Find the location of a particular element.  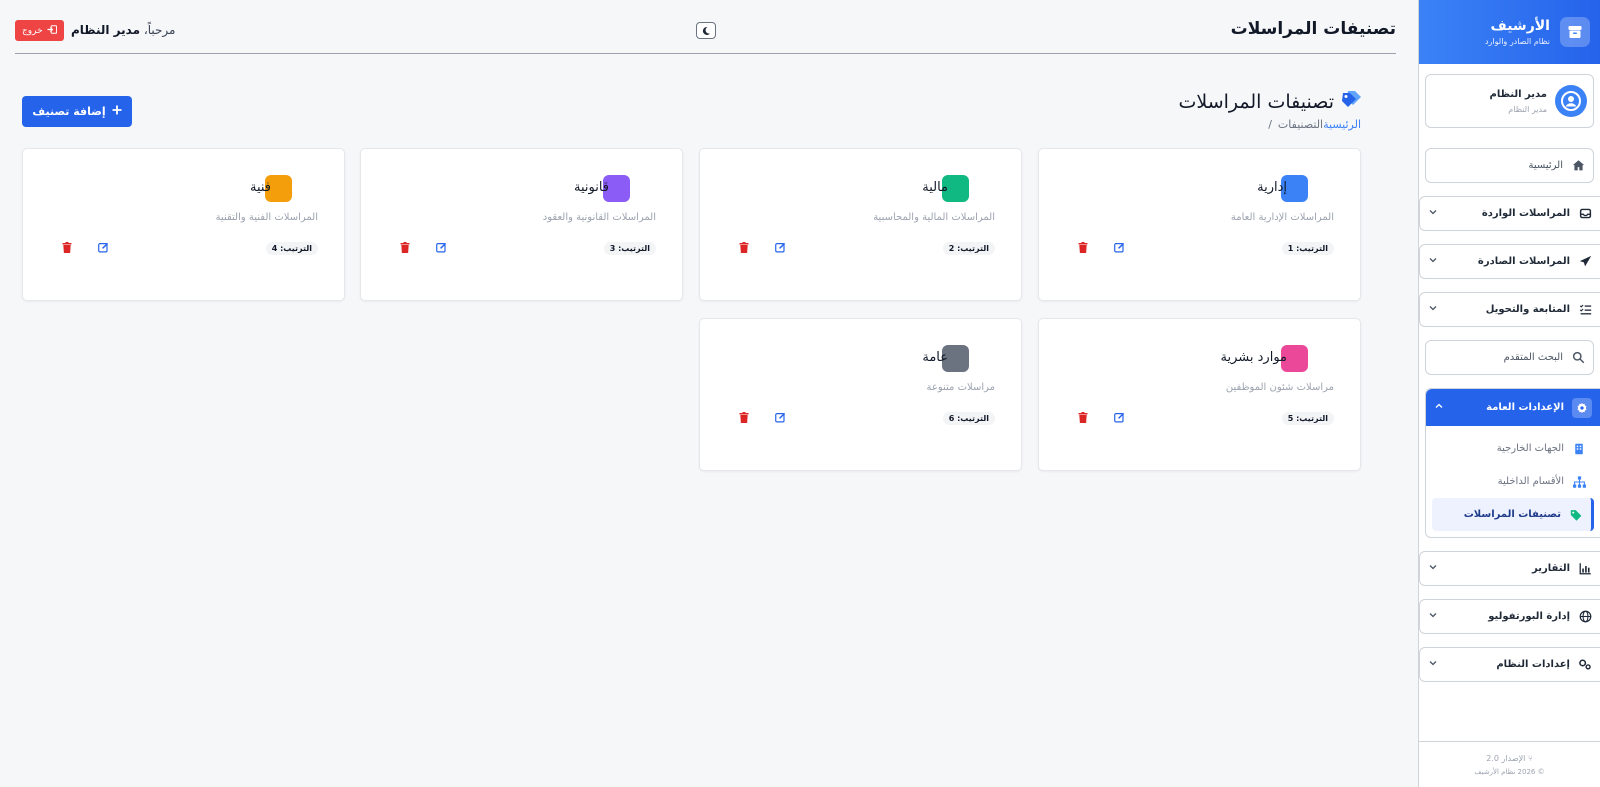

category-name: قانونية is located at coordinates (591, 187).